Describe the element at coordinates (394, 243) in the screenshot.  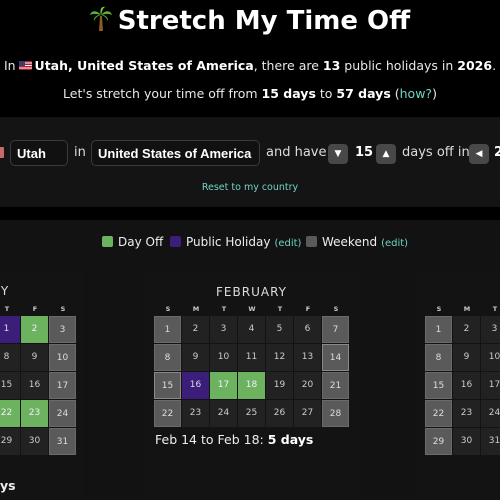
I see `edit-weekend-link: (edit)` at that location.